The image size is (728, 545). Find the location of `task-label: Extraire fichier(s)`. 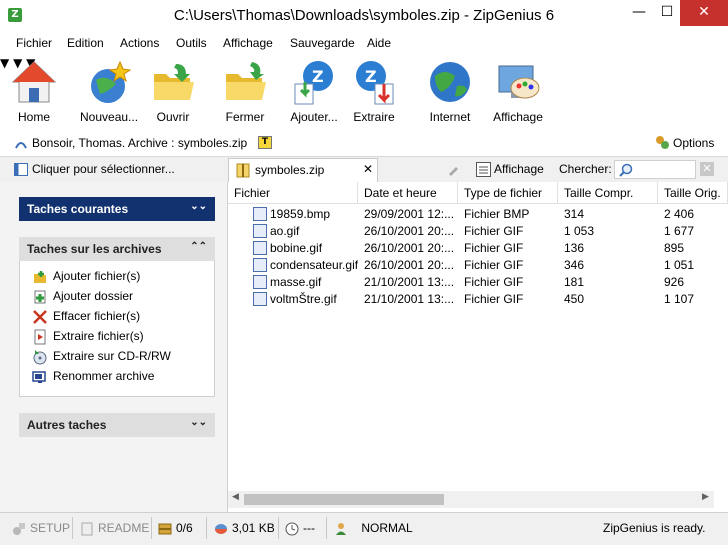

task-label: Extraire fichier(s) is located at coordinates (98, 336).